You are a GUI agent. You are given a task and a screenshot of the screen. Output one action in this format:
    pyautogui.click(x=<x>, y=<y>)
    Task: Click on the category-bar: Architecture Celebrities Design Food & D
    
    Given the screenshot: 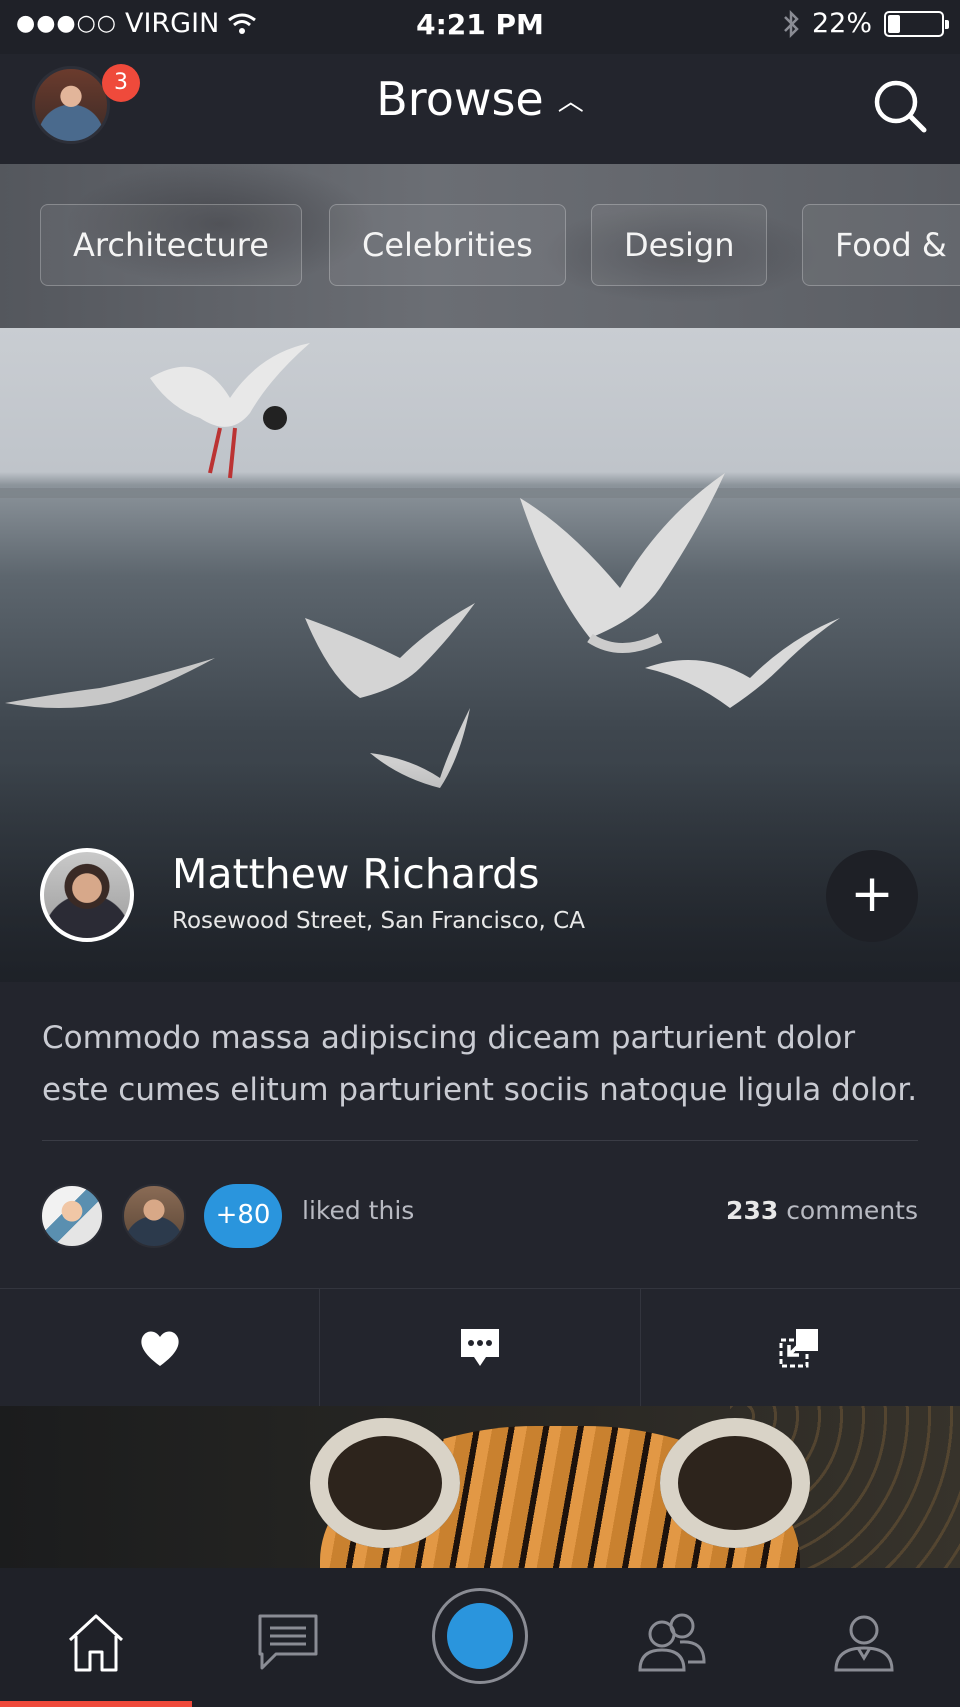 What is the action you would take?
    pyautogui.click(x=480, y=246)
    